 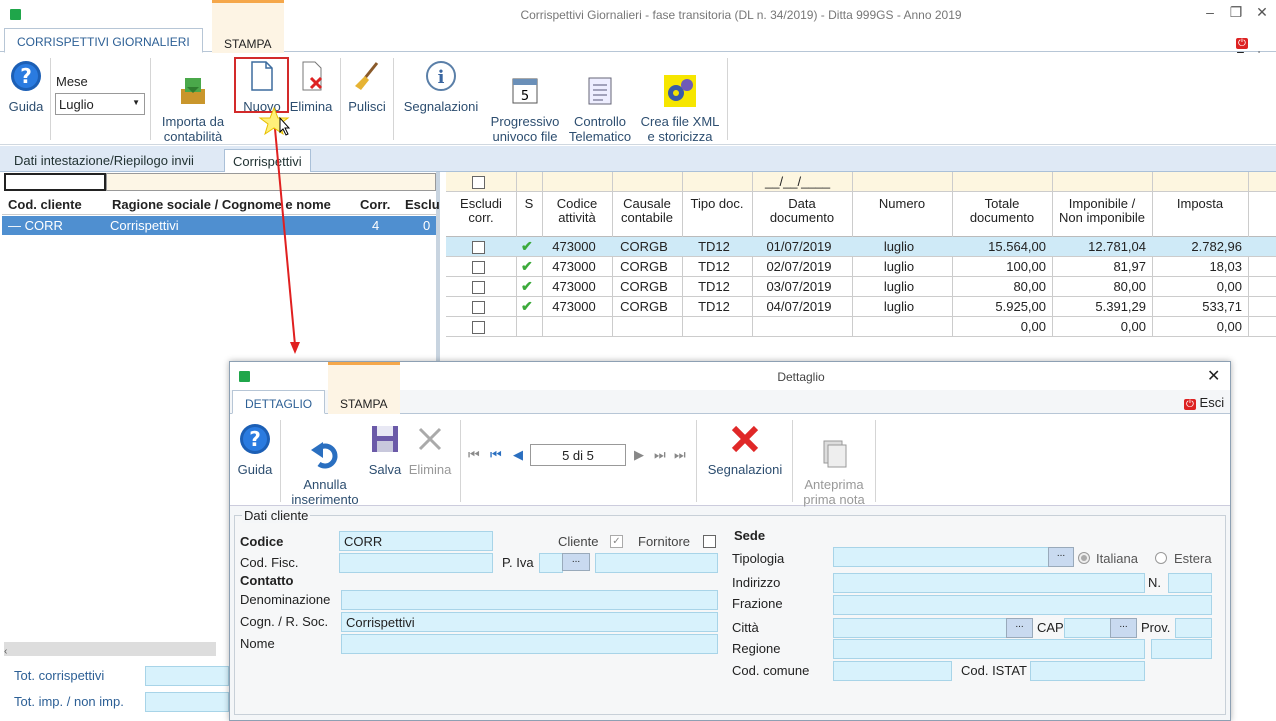 I want to click on fornitore-checkbox, so click(x=709, y=541).